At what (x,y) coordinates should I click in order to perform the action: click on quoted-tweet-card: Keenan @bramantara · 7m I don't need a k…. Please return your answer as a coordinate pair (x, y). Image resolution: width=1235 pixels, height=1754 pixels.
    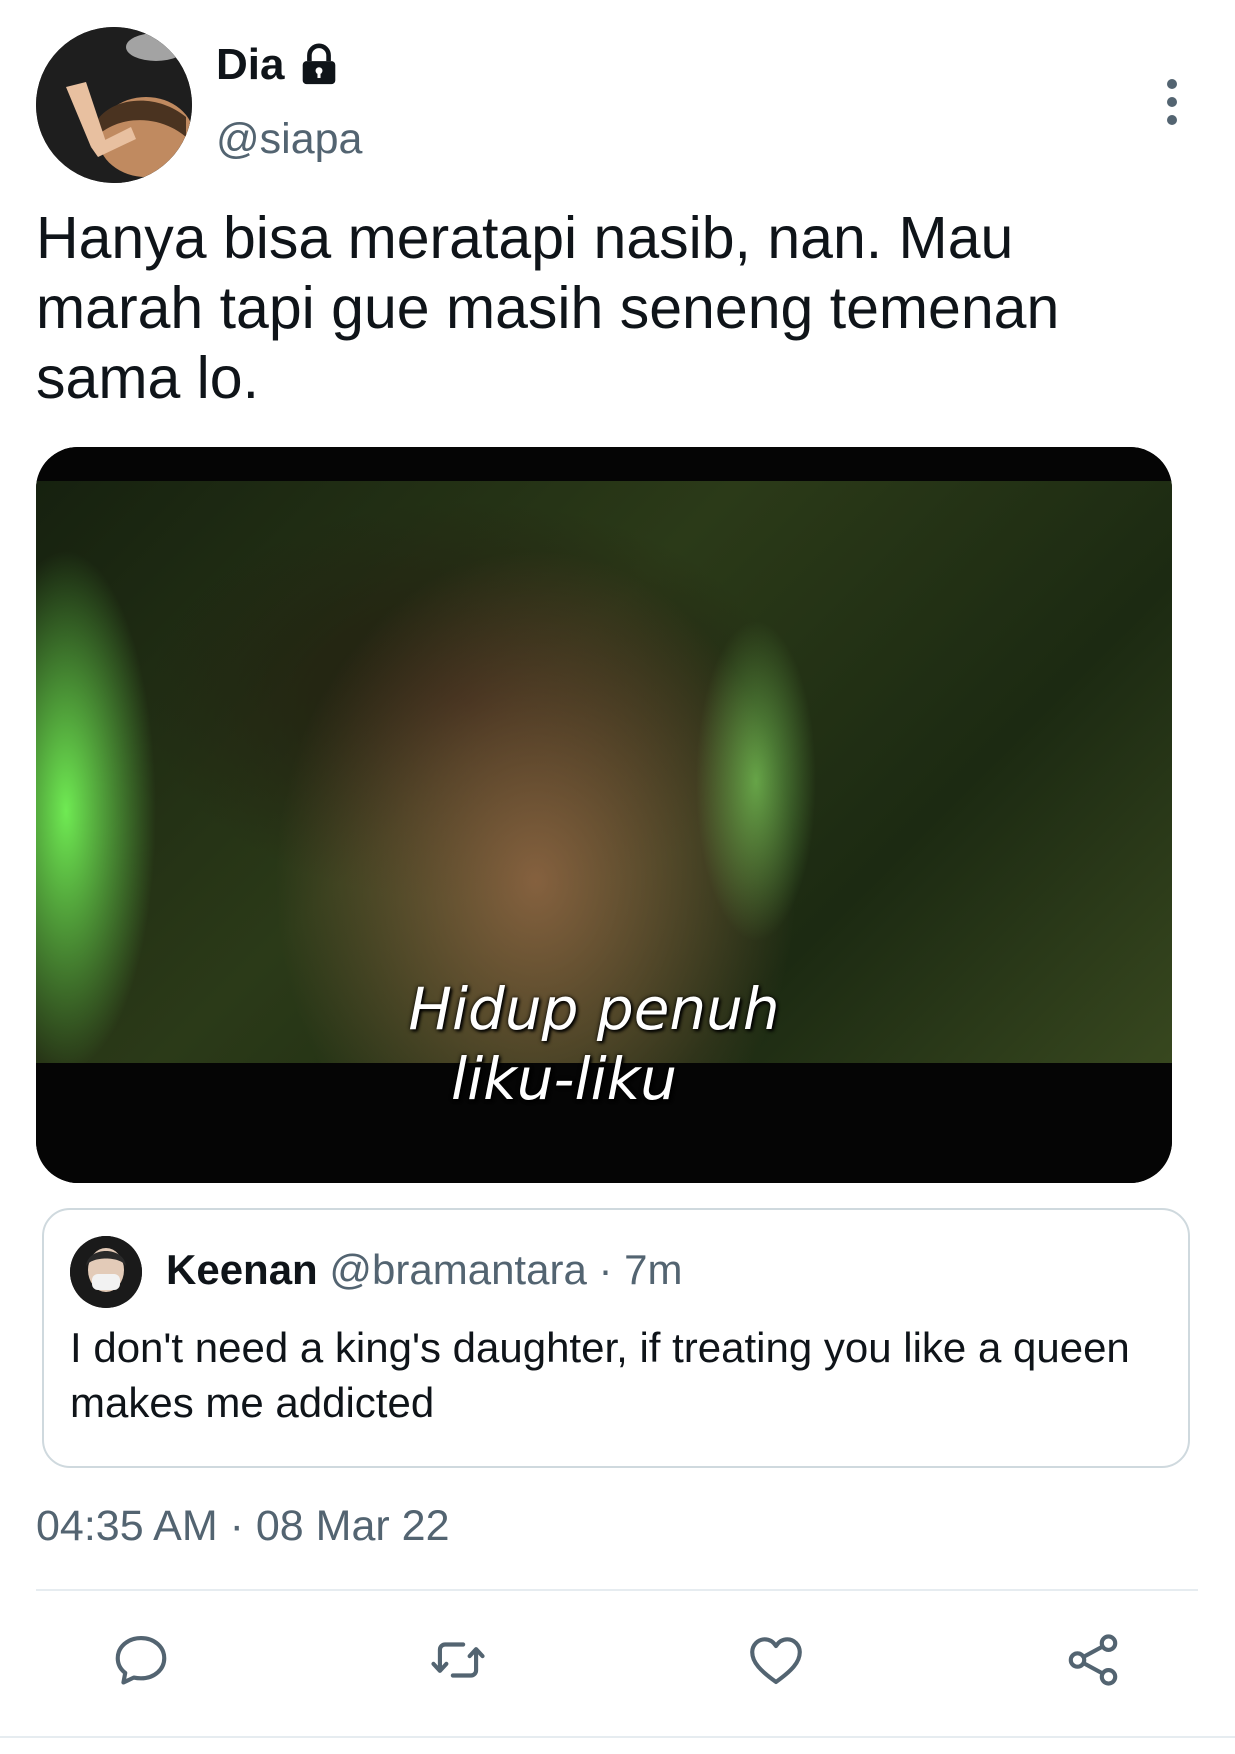
    Looking at the image, I should click on (616, 1338).